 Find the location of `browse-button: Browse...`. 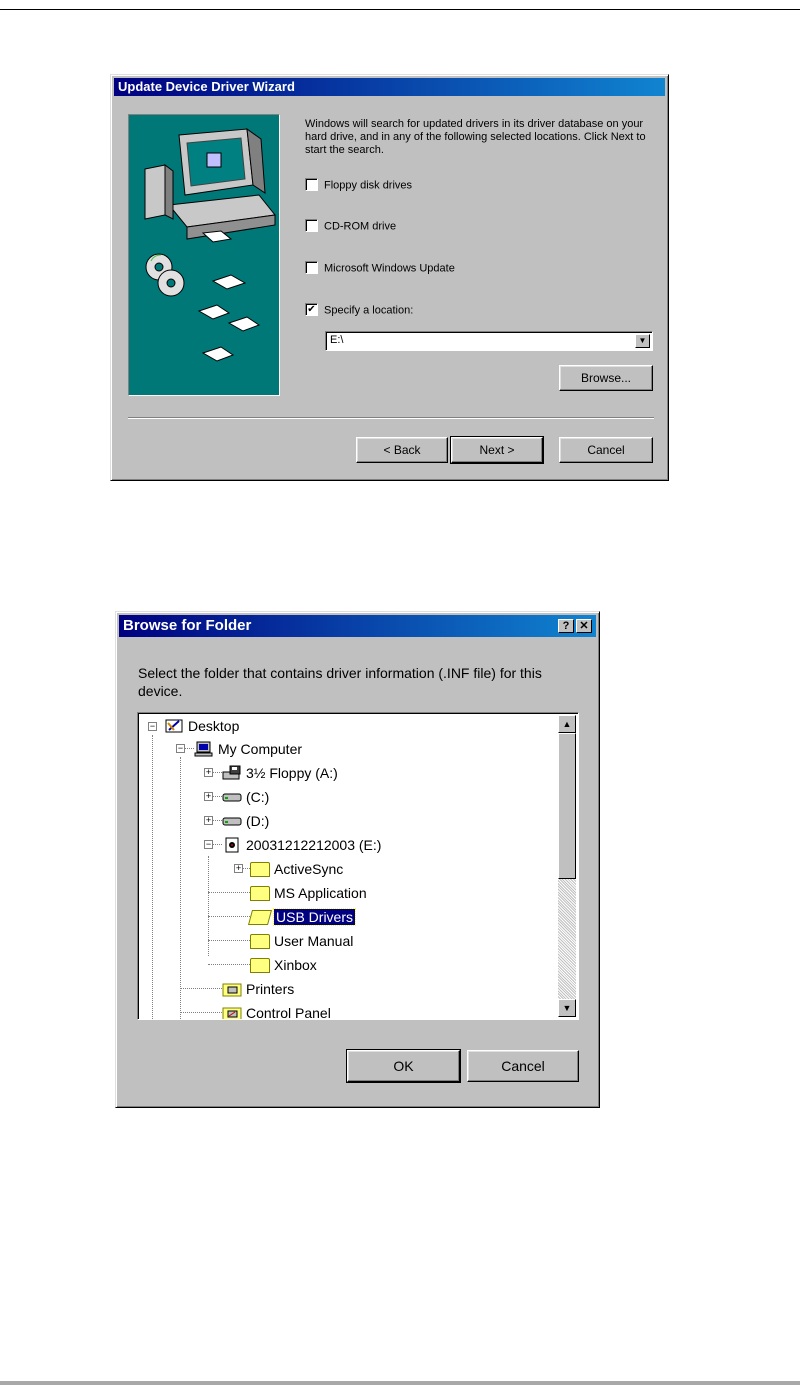

browse-button: Browse... is located at coordinates (606, 378).